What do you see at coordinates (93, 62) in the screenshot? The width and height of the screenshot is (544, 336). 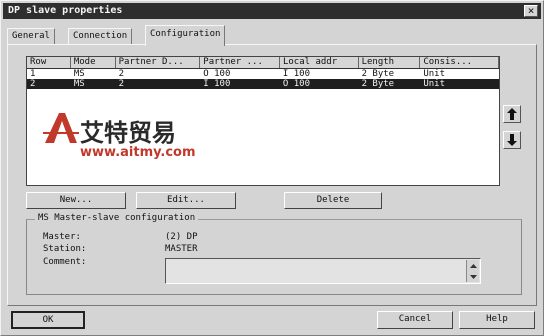 I see `column-header-mode: Mode` at bounding box center [93, 62].